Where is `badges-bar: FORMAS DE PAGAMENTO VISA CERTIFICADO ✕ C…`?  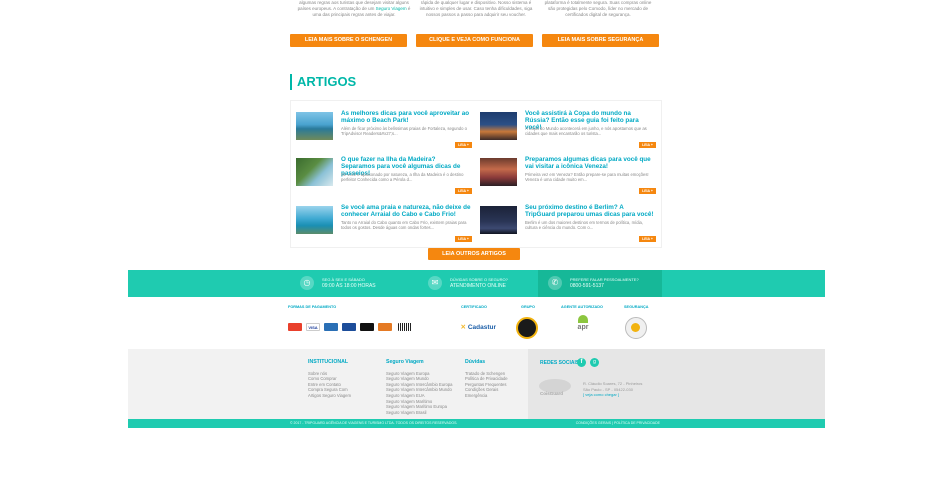 badges-bar: FORMAS DE PAGAMENTO VISA CERTIFICADO ✕ C… is located at coordinates (476, 323).